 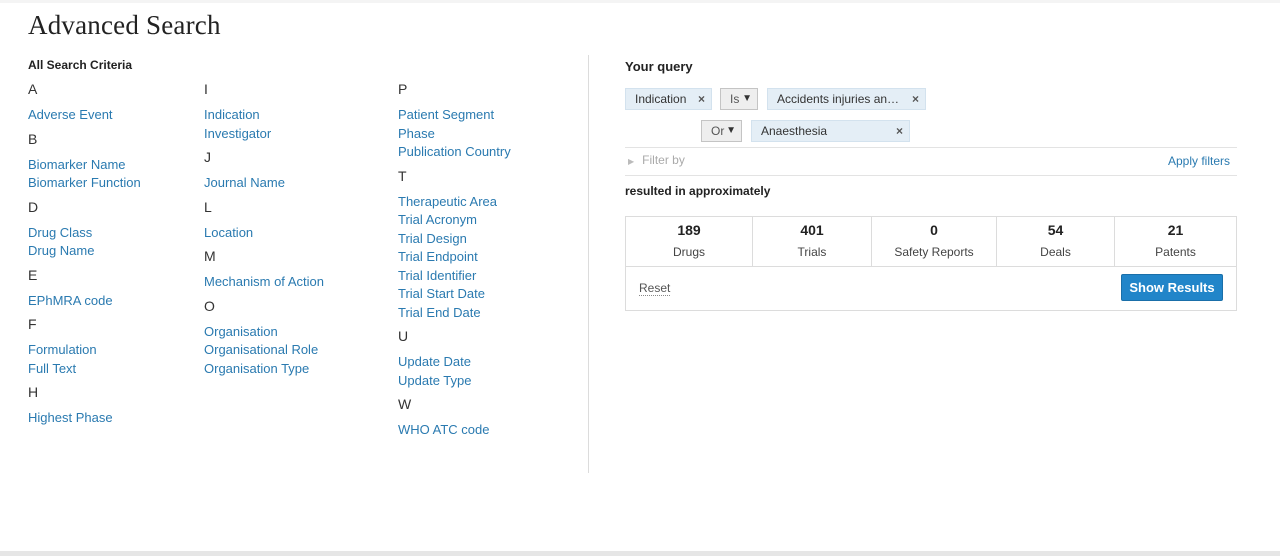 What do you see at coordinates (689, 230) in the screenshot?
I see `result-count: 189` at bounding box center [689, 230].